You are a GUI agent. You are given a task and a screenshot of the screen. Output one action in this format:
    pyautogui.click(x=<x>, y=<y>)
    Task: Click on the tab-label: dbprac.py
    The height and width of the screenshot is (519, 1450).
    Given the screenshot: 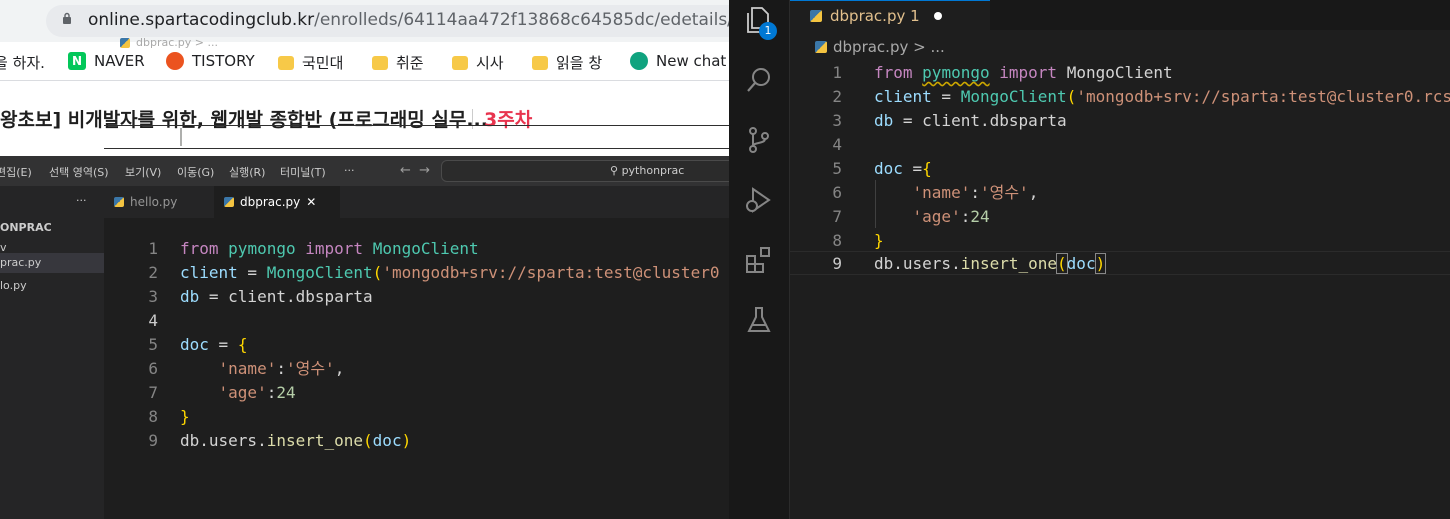 What is the action you would take?
    pyautogui.click(x=270, y=202)
    